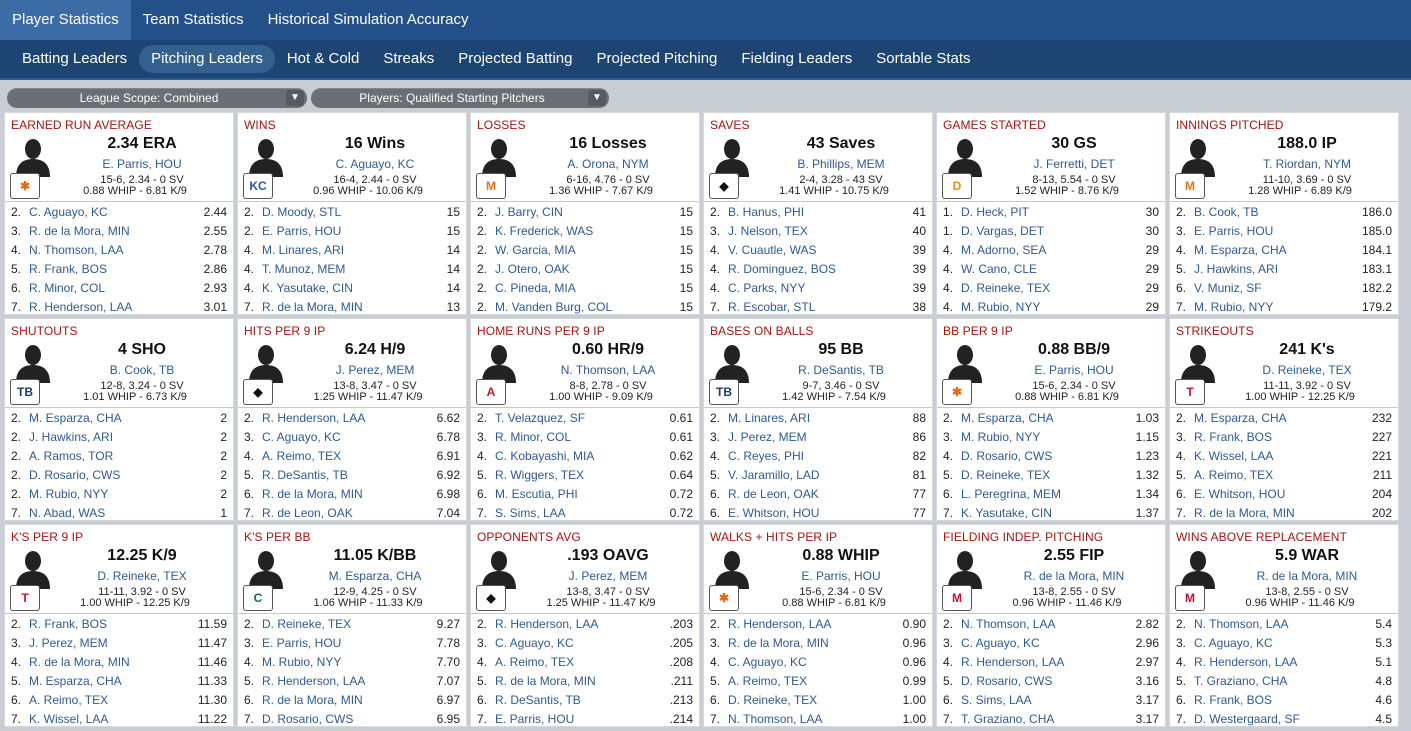 The height and width of the screenshot is (731, 1411). I want to click on tab-player-statistics: Player Statistics, so click(65, 20).